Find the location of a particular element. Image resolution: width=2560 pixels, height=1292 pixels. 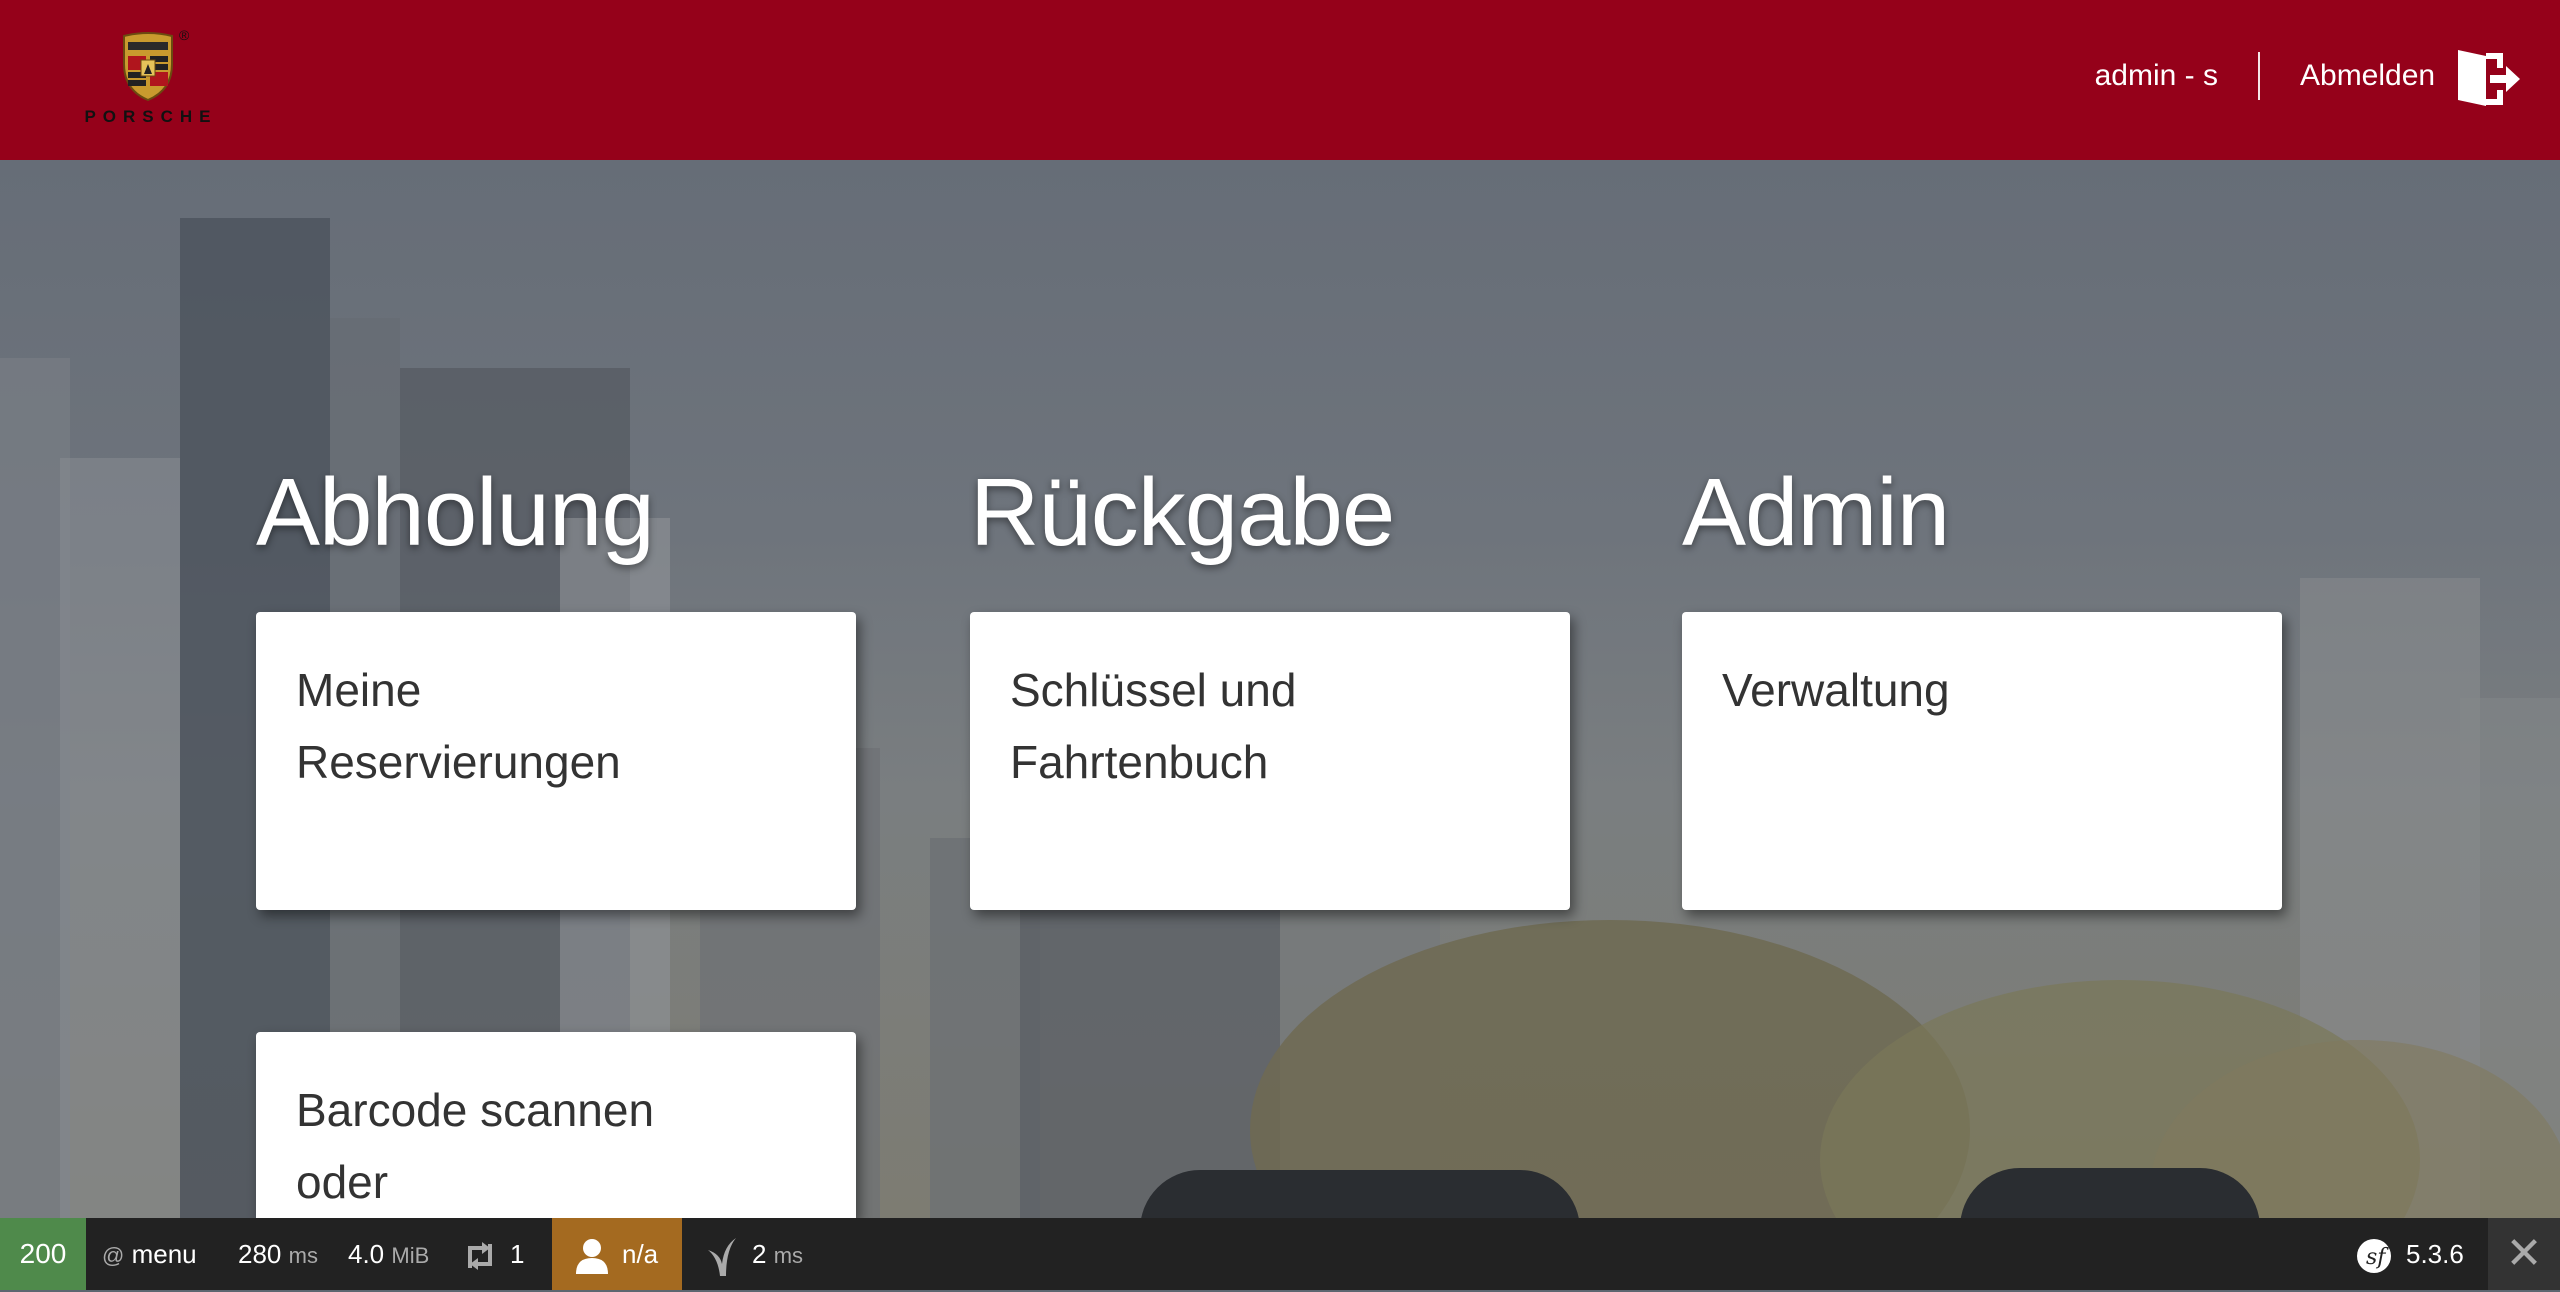

tile-meine-reservierungen: Meine Reservierungen is located at coordinates (556, 761).